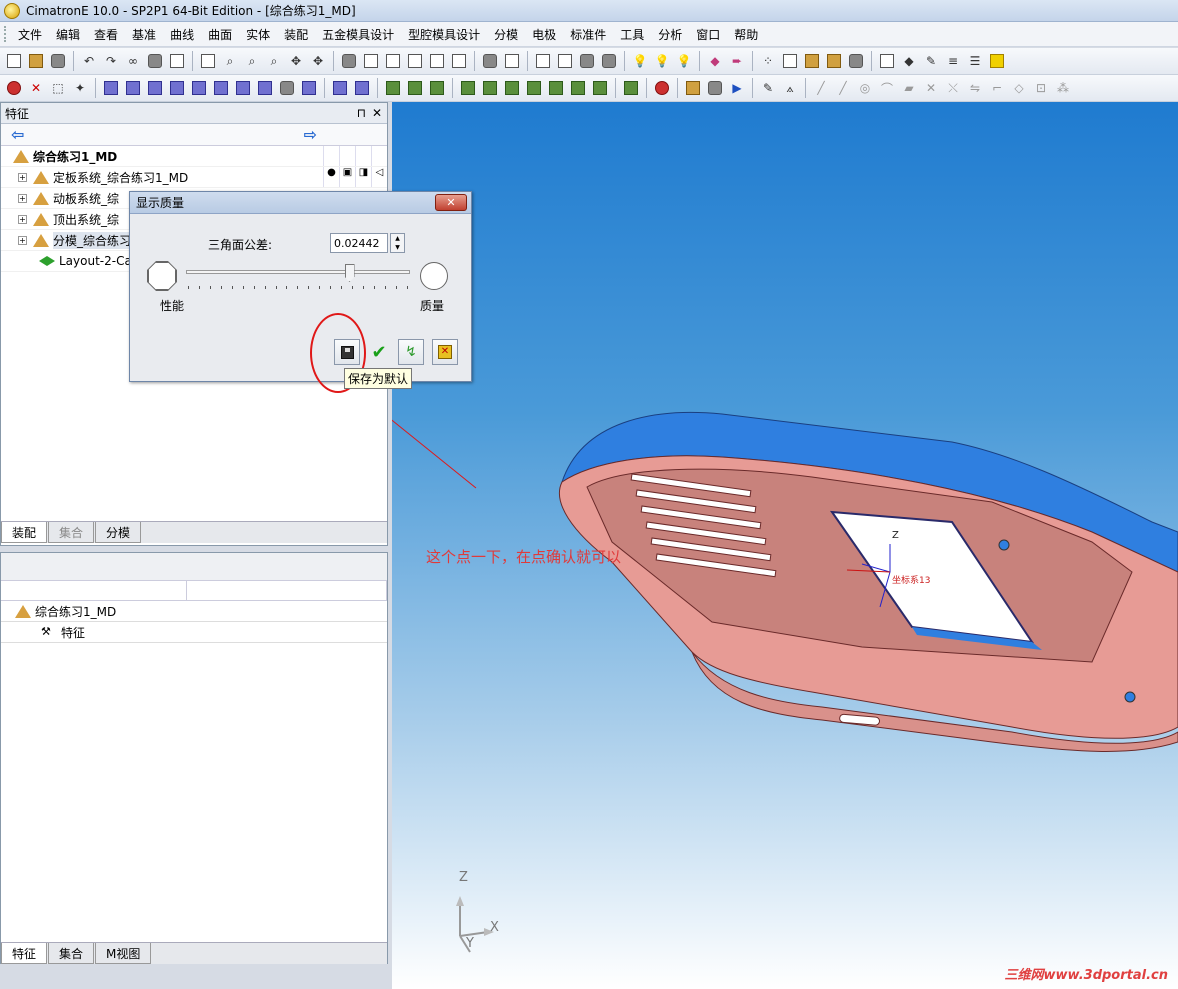 The image size is (1178, 989). What do you see at coordinates (812, 61) in the screenshot?
I see `properties-icon` at bounding box center [812, 61].